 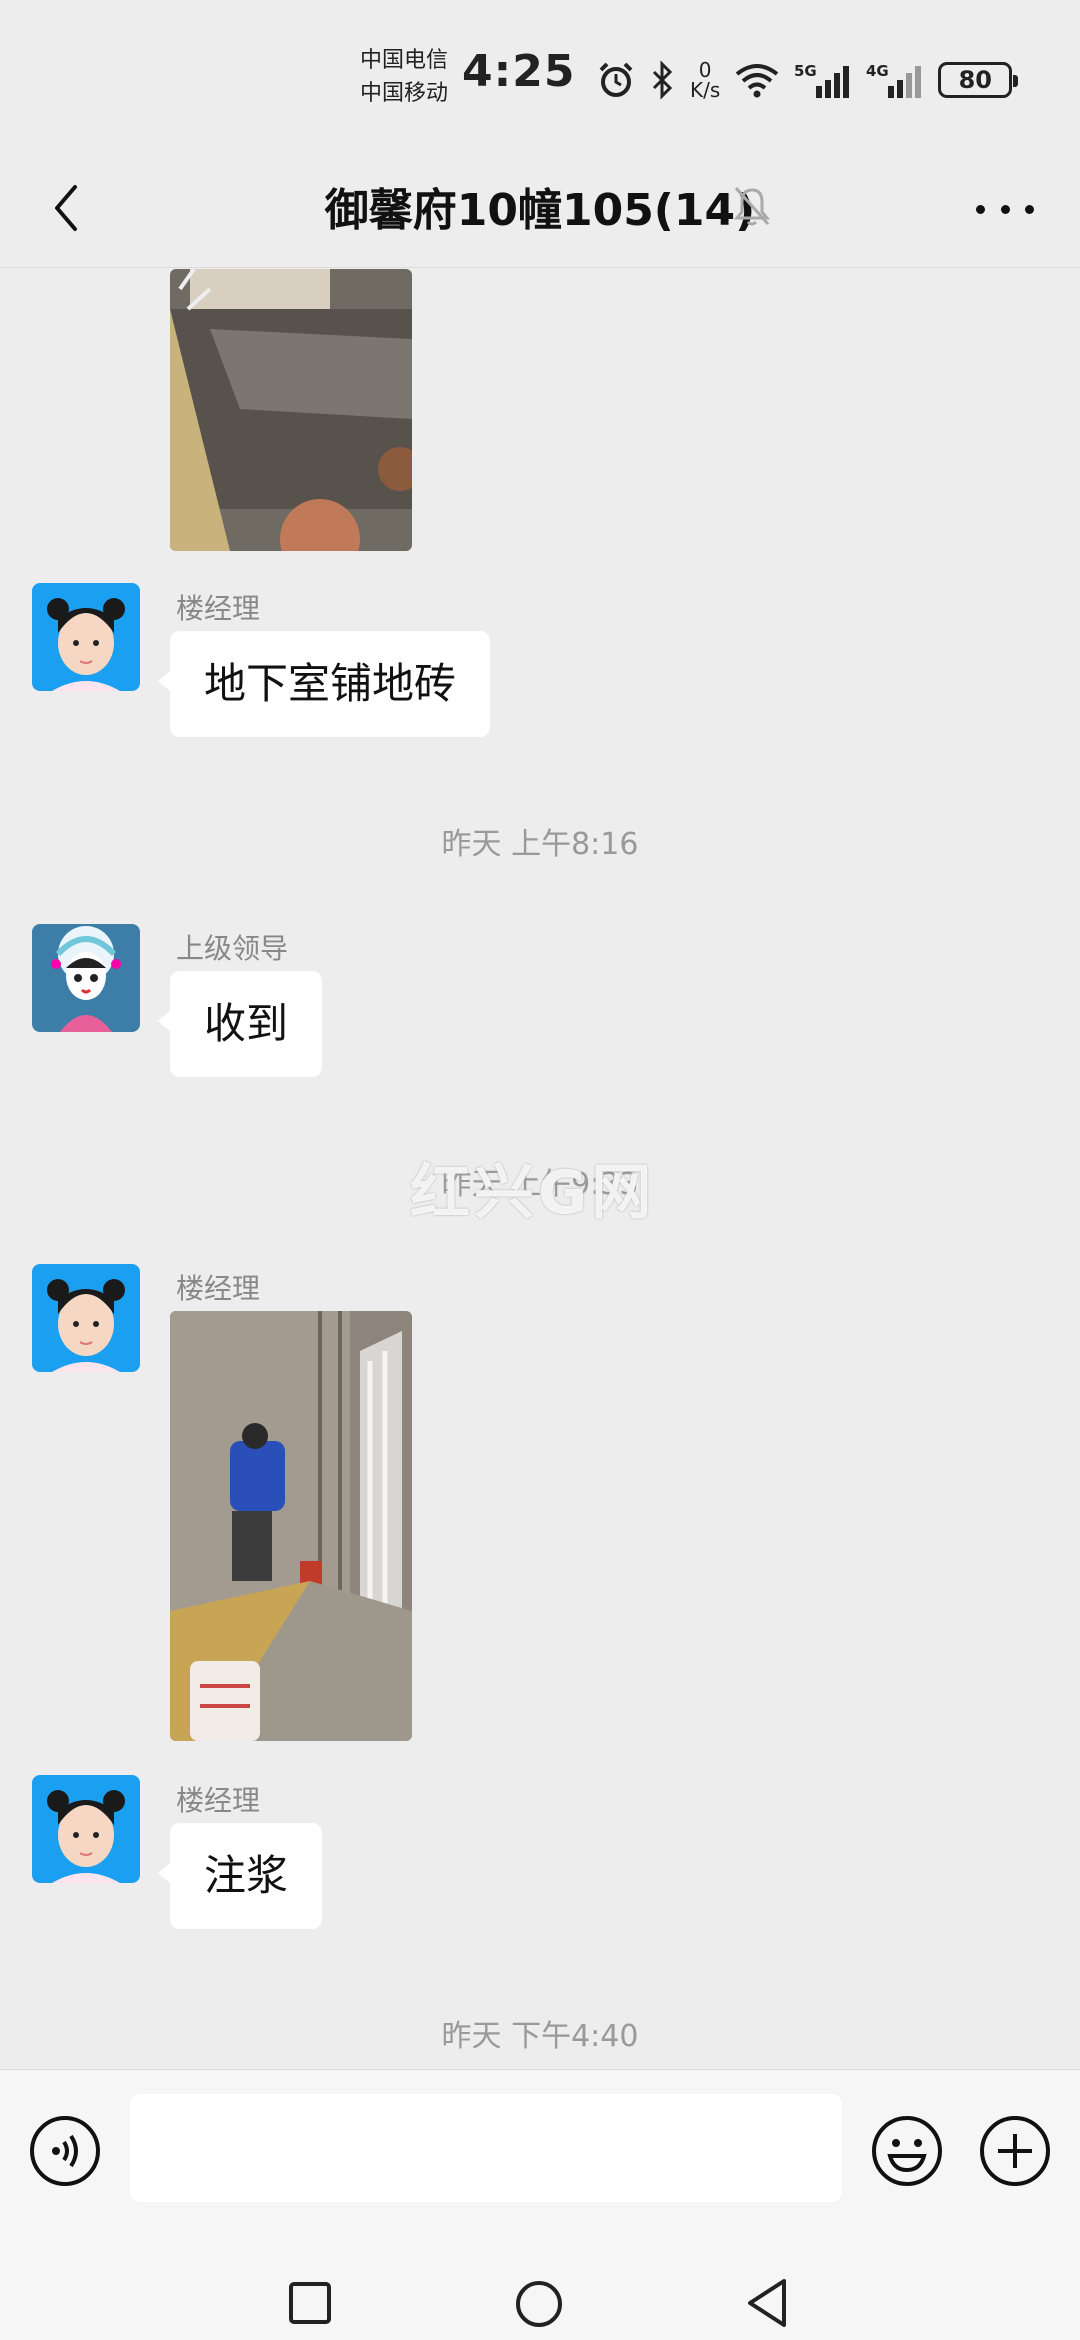 I want to click on timestamp: 昨天 上午8:16, so click(x=540, y=844).